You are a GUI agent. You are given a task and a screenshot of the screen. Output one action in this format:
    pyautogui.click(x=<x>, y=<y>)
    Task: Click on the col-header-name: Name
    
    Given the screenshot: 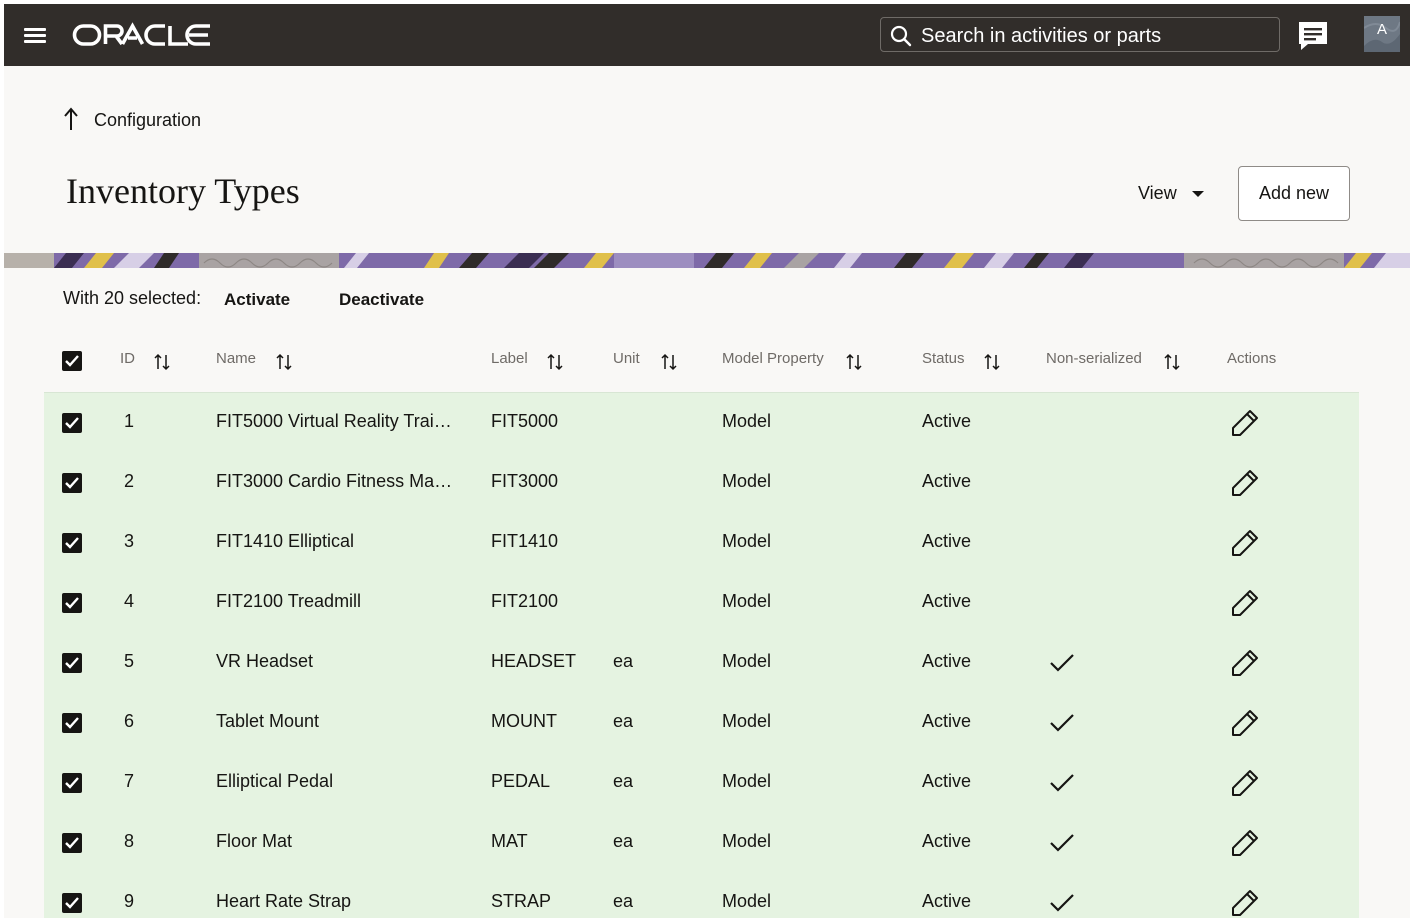 What is the action you would take?
    pyautogui.click(x=236, y=358)
    